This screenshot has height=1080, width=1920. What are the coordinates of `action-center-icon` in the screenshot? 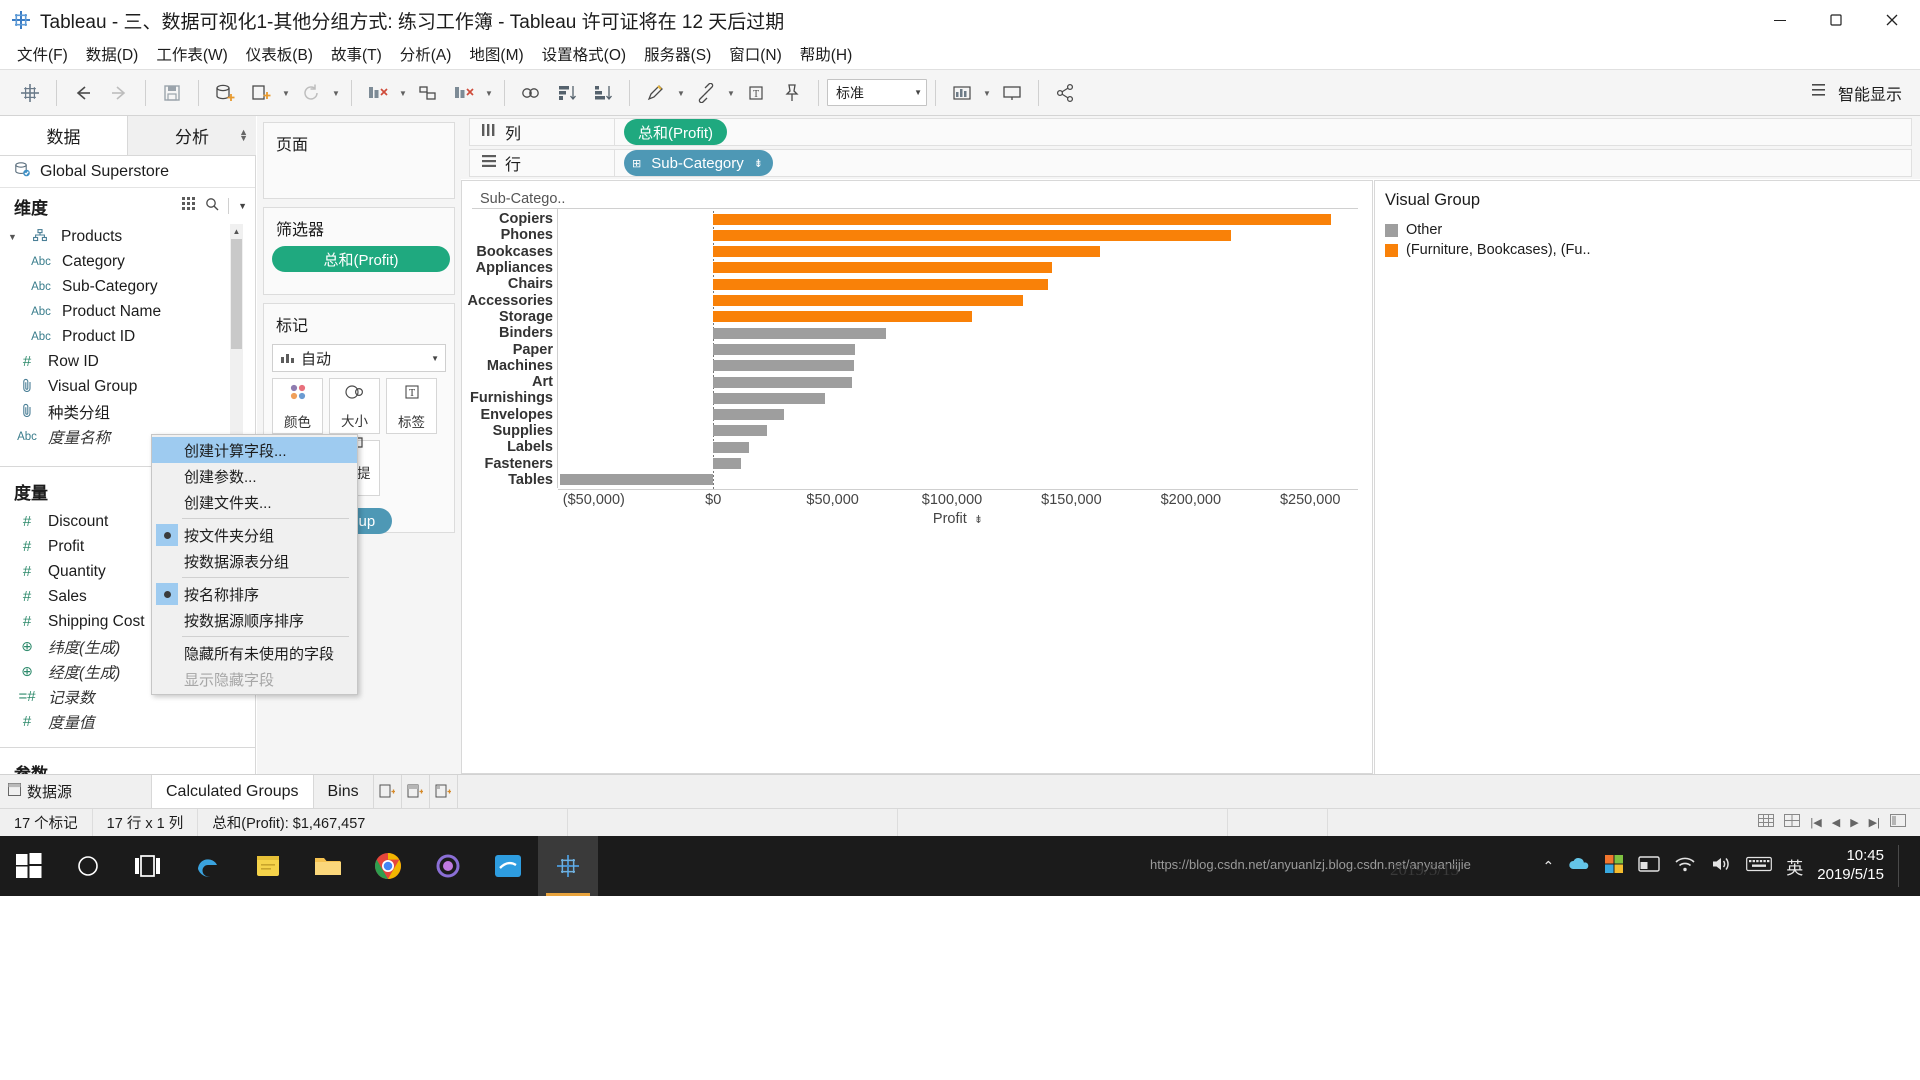 It's located at (1649, 866).